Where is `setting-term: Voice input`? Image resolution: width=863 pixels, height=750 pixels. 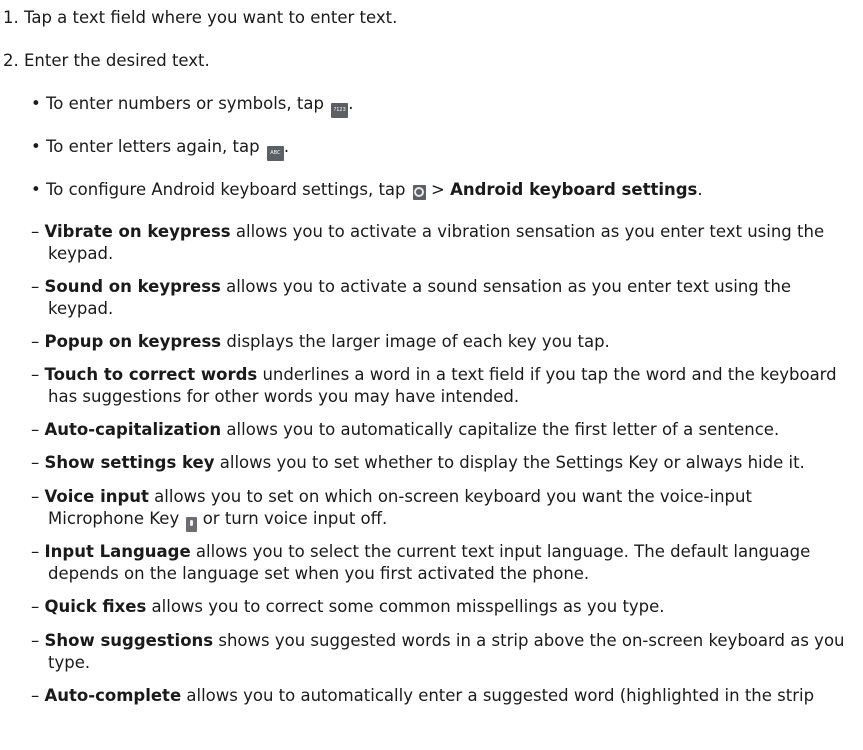
setting-term: Voice input is located at coordinates (96, 496).